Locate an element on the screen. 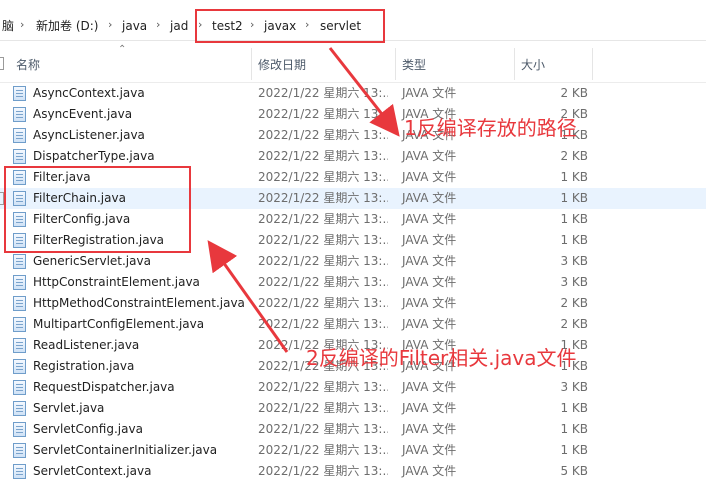 The width and height of the screenshot is (706, 489). annotation-note-path: 1反编译存放的路径 is located at coordinates (490, 128).